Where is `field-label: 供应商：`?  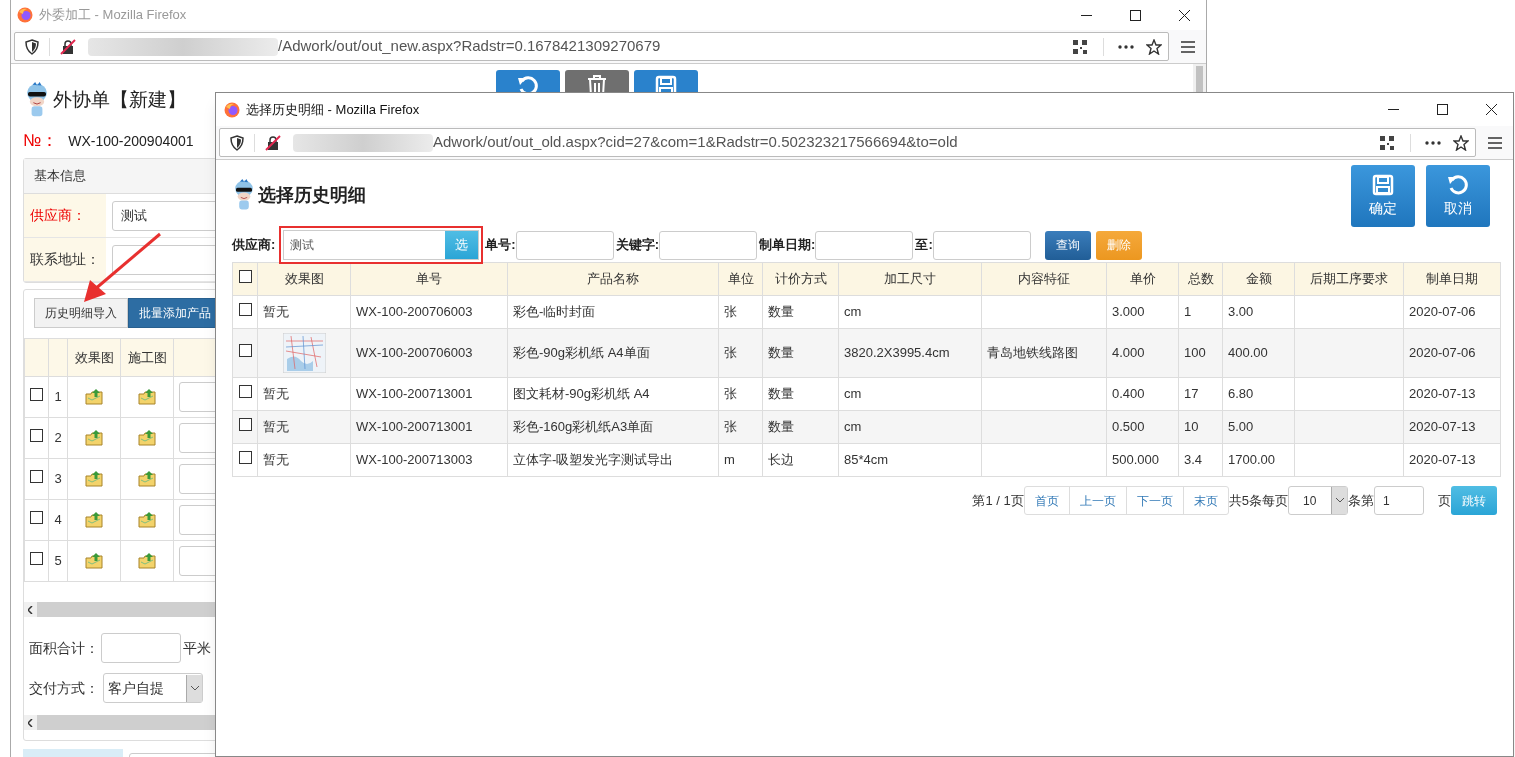 field-label: 供应商： is located at coordinates (58, 215).